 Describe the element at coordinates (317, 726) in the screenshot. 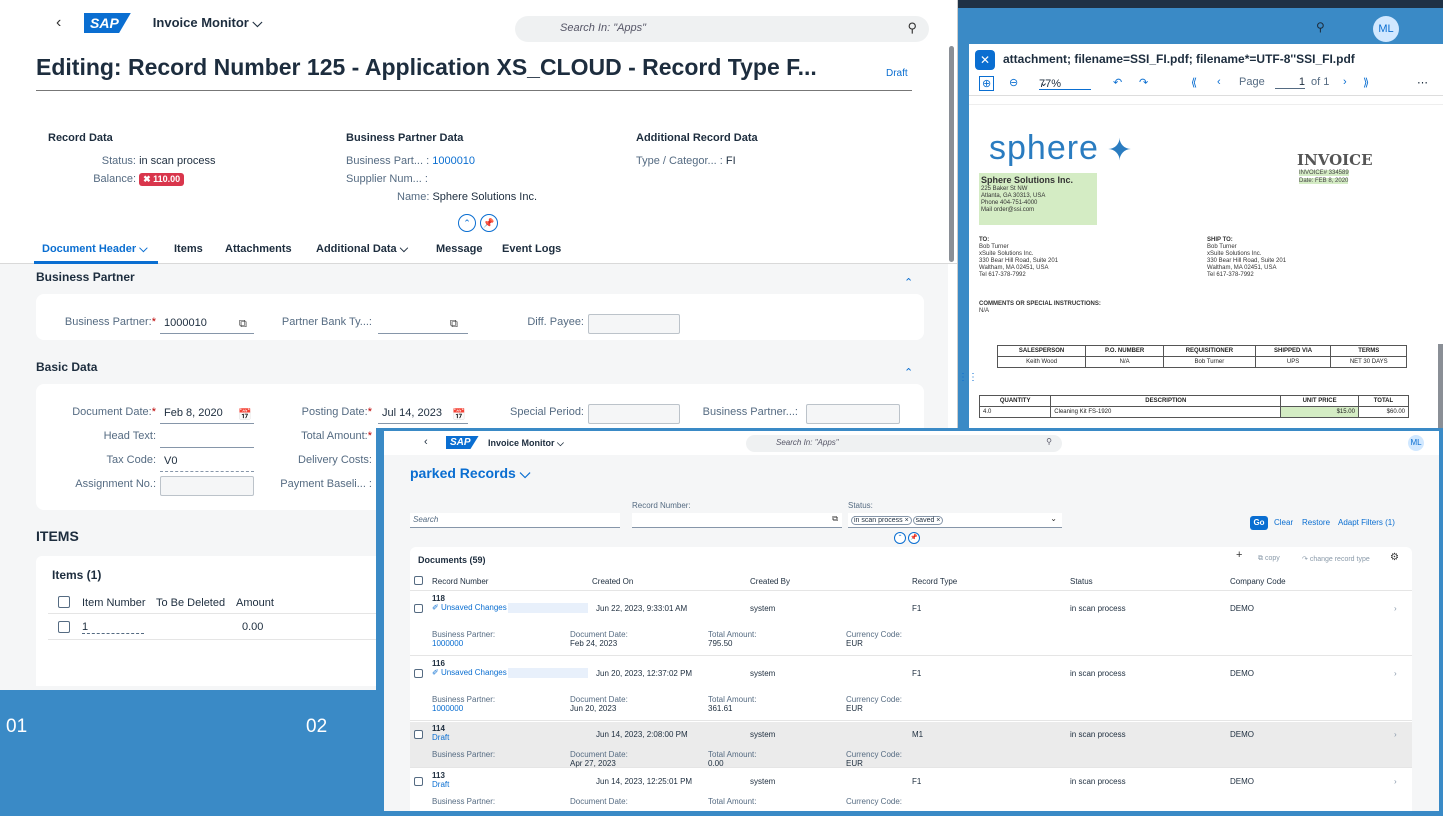

I see `step-label-02: 02` at that location.